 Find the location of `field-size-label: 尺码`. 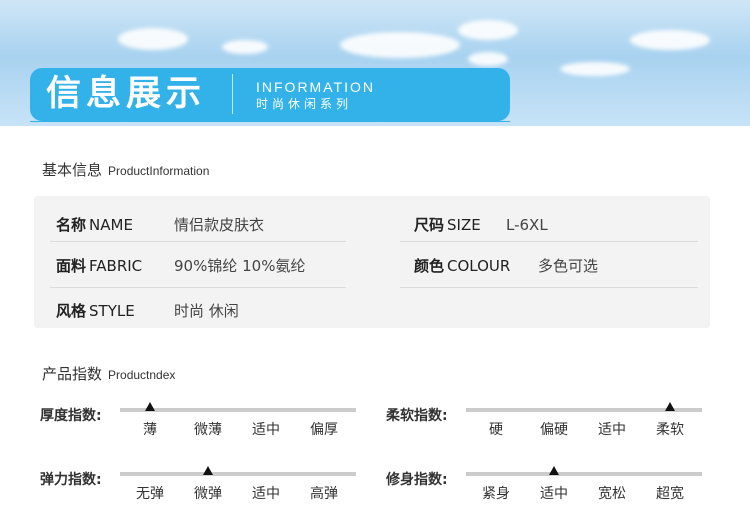

field-size-label: 尺码 is located at coordinates (429, 225).